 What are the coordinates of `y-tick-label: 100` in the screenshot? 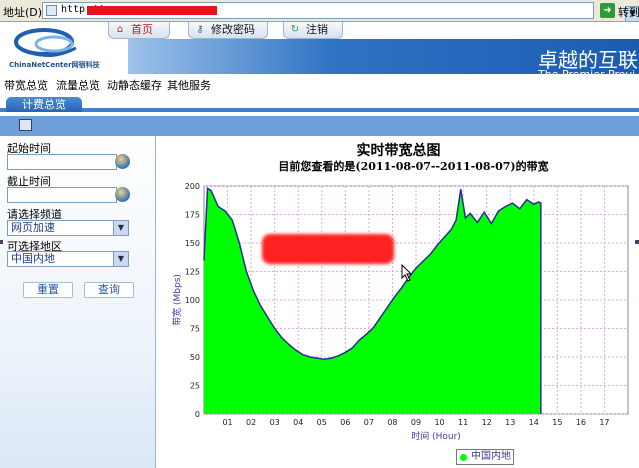 It's located at (192, 300).